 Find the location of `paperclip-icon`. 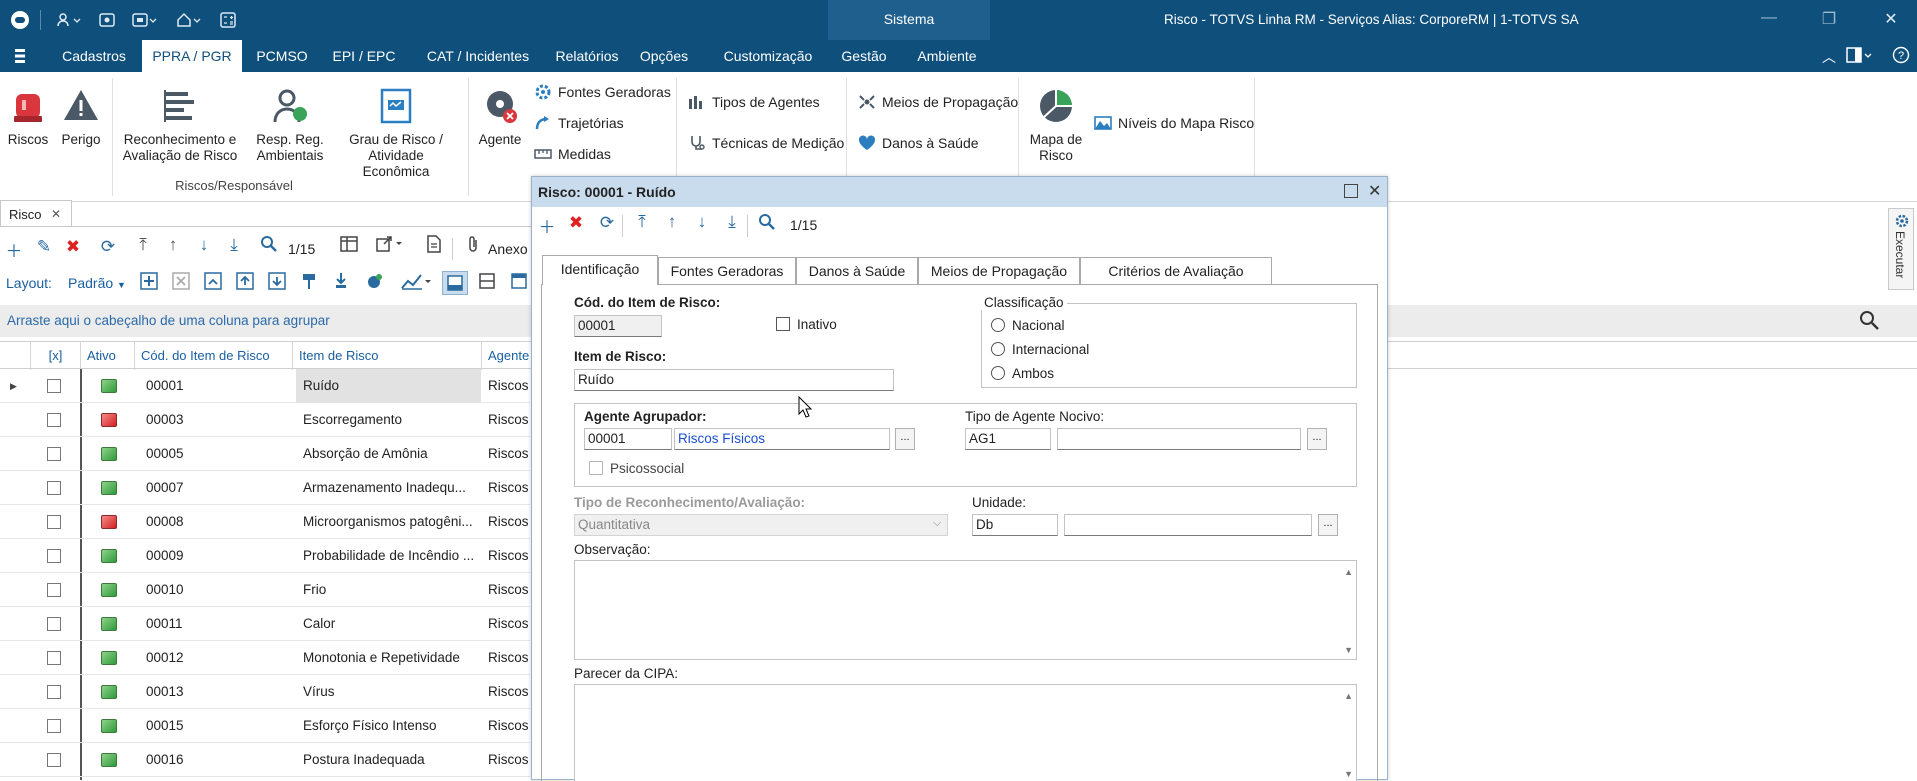

paperclip-icon is located at coordinates (473, 246).